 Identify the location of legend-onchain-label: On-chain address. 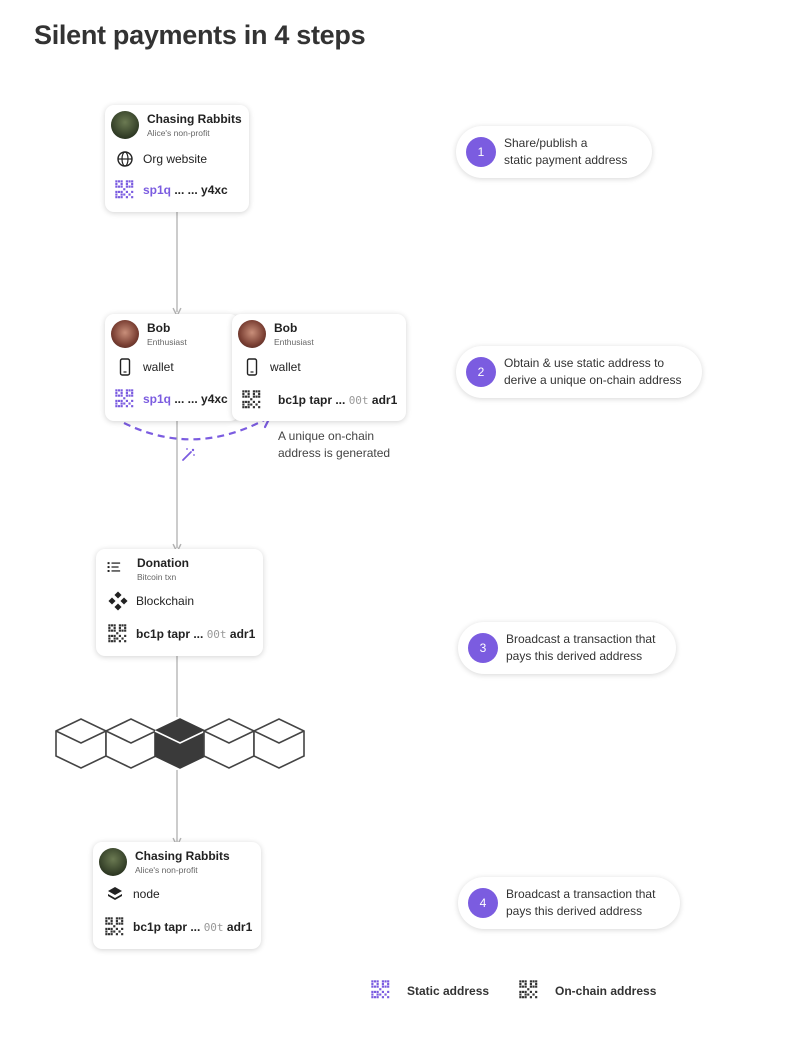
(606, 991).